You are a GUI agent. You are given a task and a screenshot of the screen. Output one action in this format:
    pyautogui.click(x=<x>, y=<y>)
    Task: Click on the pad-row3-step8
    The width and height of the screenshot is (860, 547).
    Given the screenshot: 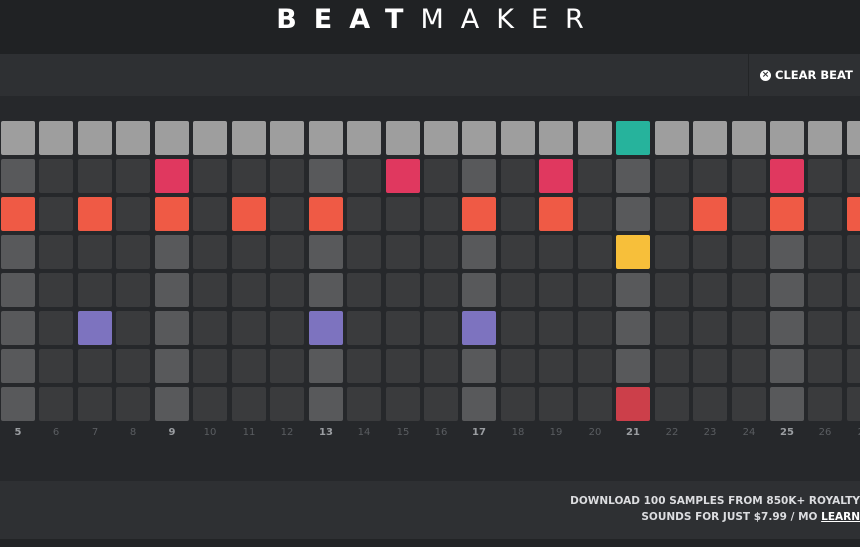 What is the action you would take?
    pyautogui.click(x=133, y=214)
    